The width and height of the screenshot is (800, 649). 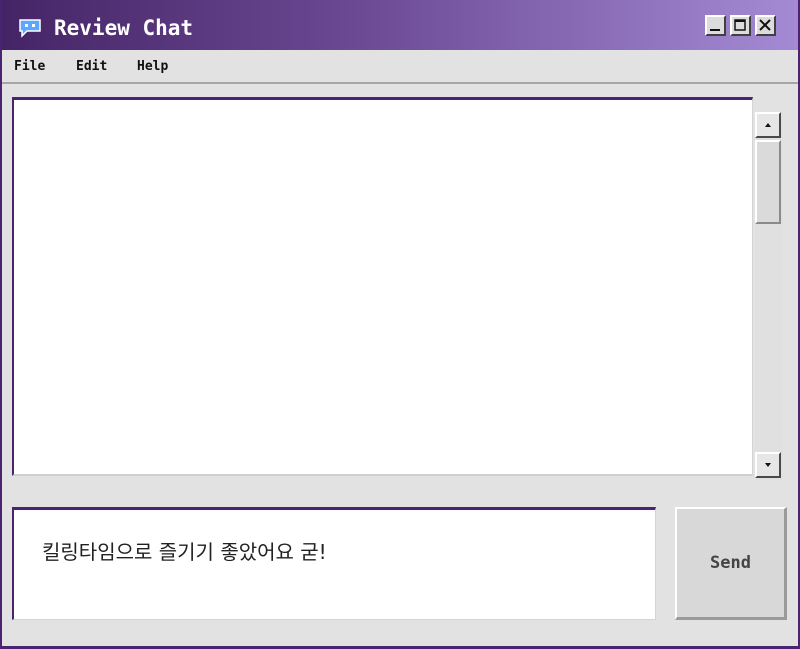 I want to click on send-button: Send, so click(x=731, y=563).